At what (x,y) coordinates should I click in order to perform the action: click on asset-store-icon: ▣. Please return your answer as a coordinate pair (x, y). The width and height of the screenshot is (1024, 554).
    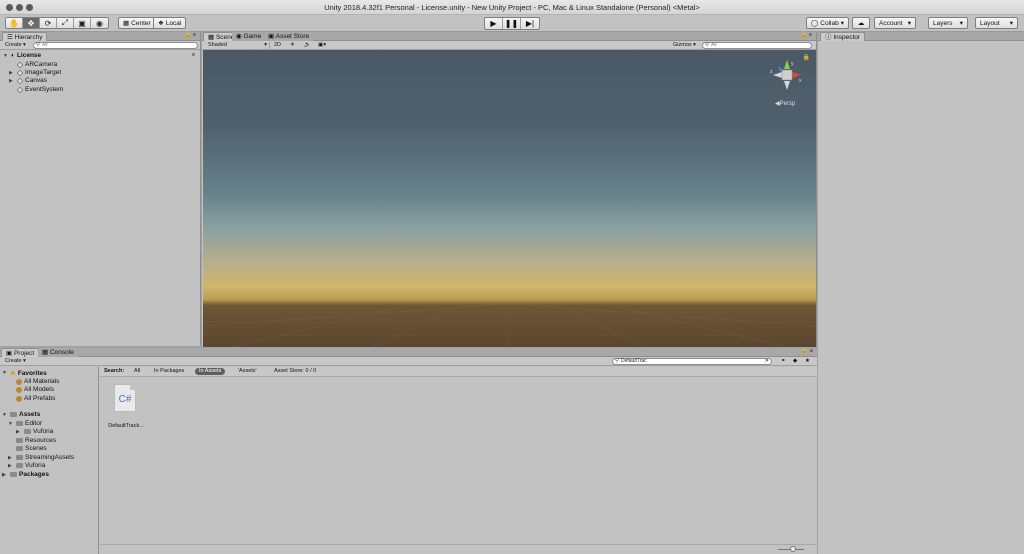
    Looking at the image, I should click on (271, 36).